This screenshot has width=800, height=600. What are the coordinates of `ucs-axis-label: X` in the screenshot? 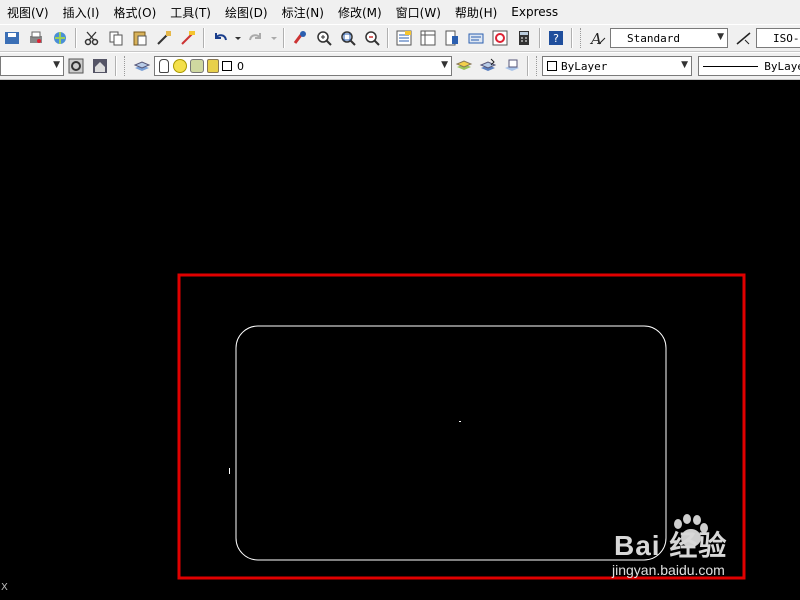 It's located at (4, 587).